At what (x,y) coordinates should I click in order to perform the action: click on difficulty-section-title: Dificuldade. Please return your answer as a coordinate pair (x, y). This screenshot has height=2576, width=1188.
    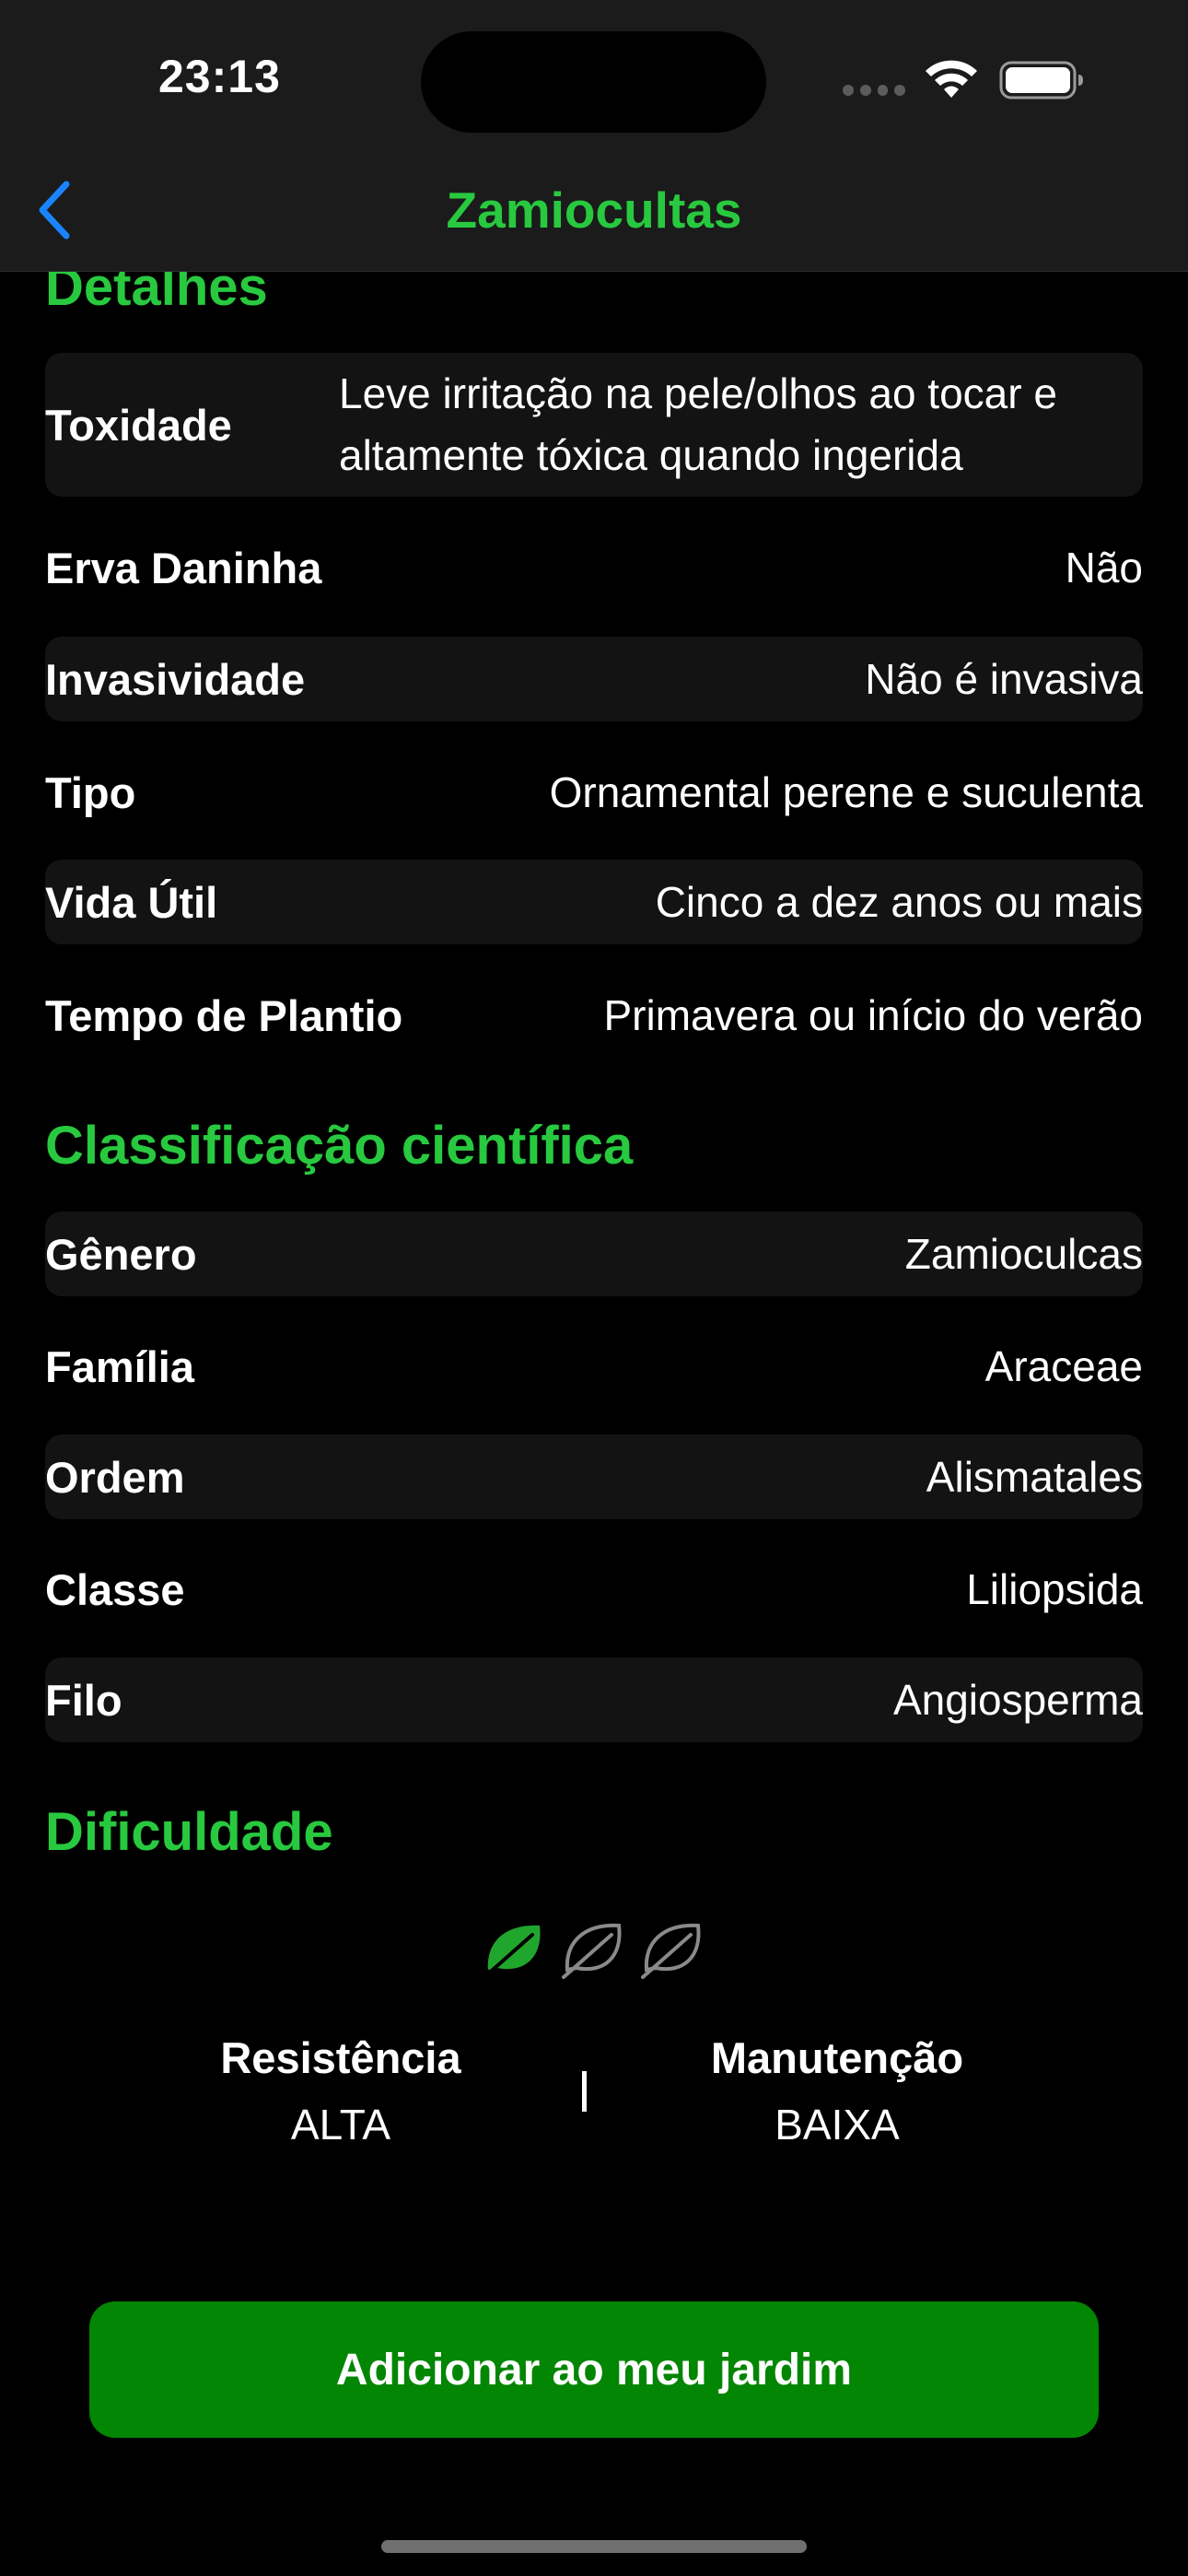
    Looking at the image, I should click on (189, 1832).